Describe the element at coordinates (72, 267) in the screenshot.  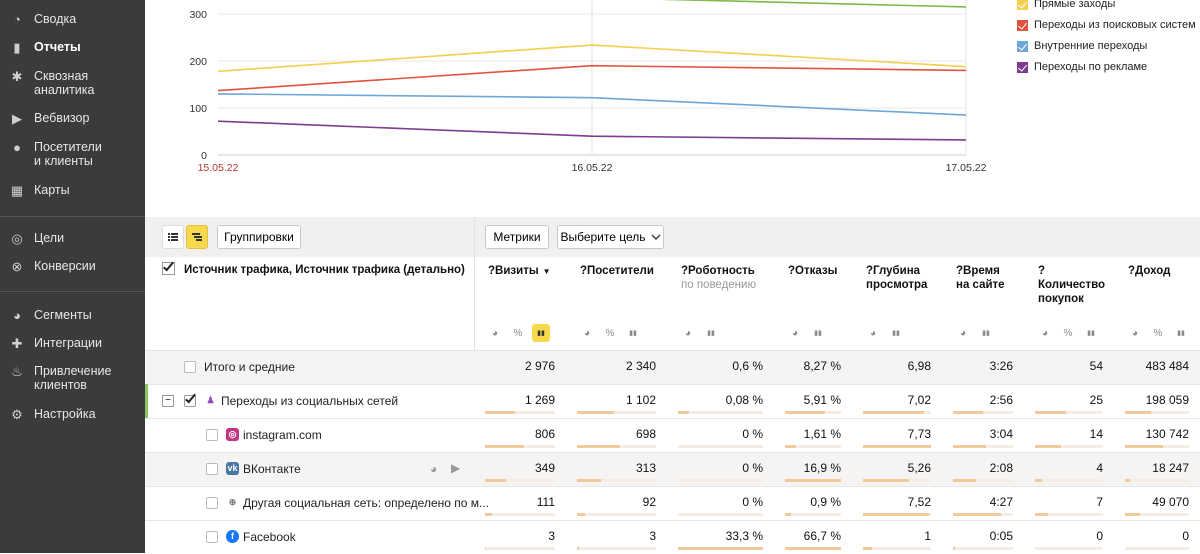
I see `sidebar-item-7: ⊗ Конверсии` at that location.